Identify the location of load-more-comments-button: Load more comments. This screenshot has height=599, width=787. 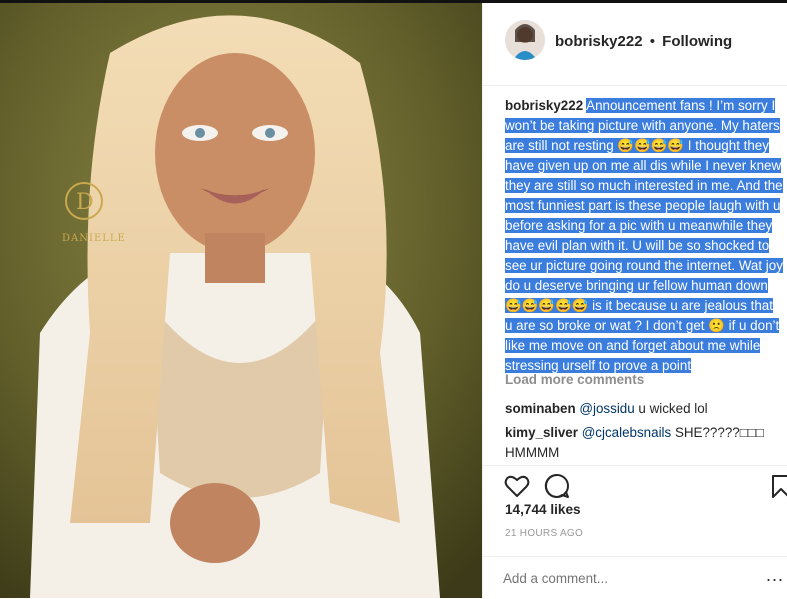
(574, 379).